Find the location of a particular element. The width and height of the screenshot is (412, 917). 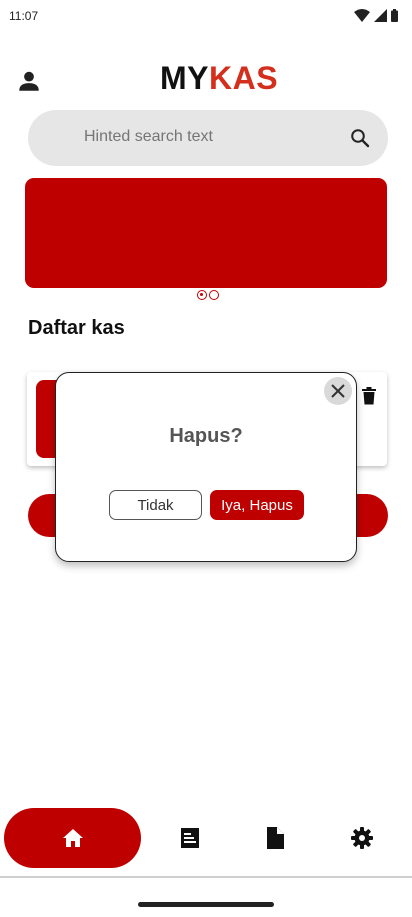

receipt-icon is located at coordinates (190, 838).